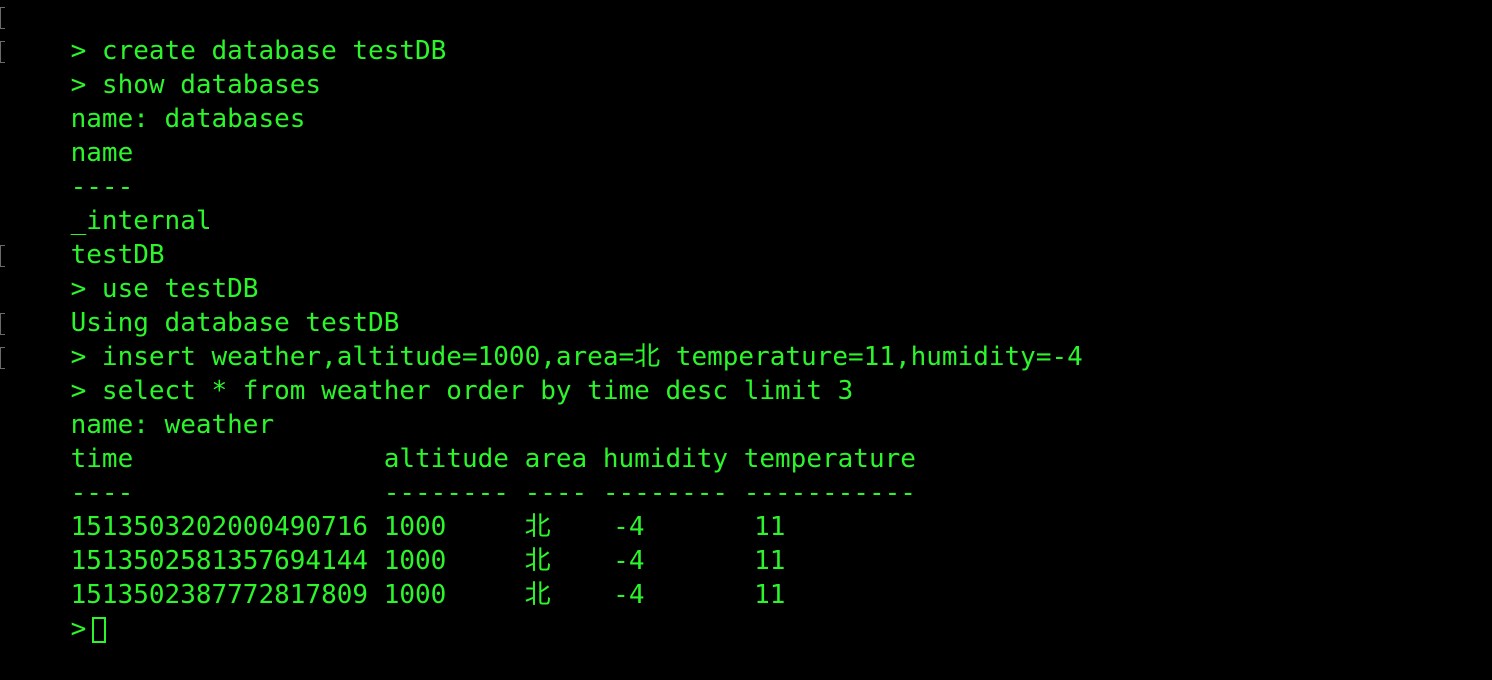 The image size is (1492, 680). I want to click on prompt-symbol: >, so click(78, 629).